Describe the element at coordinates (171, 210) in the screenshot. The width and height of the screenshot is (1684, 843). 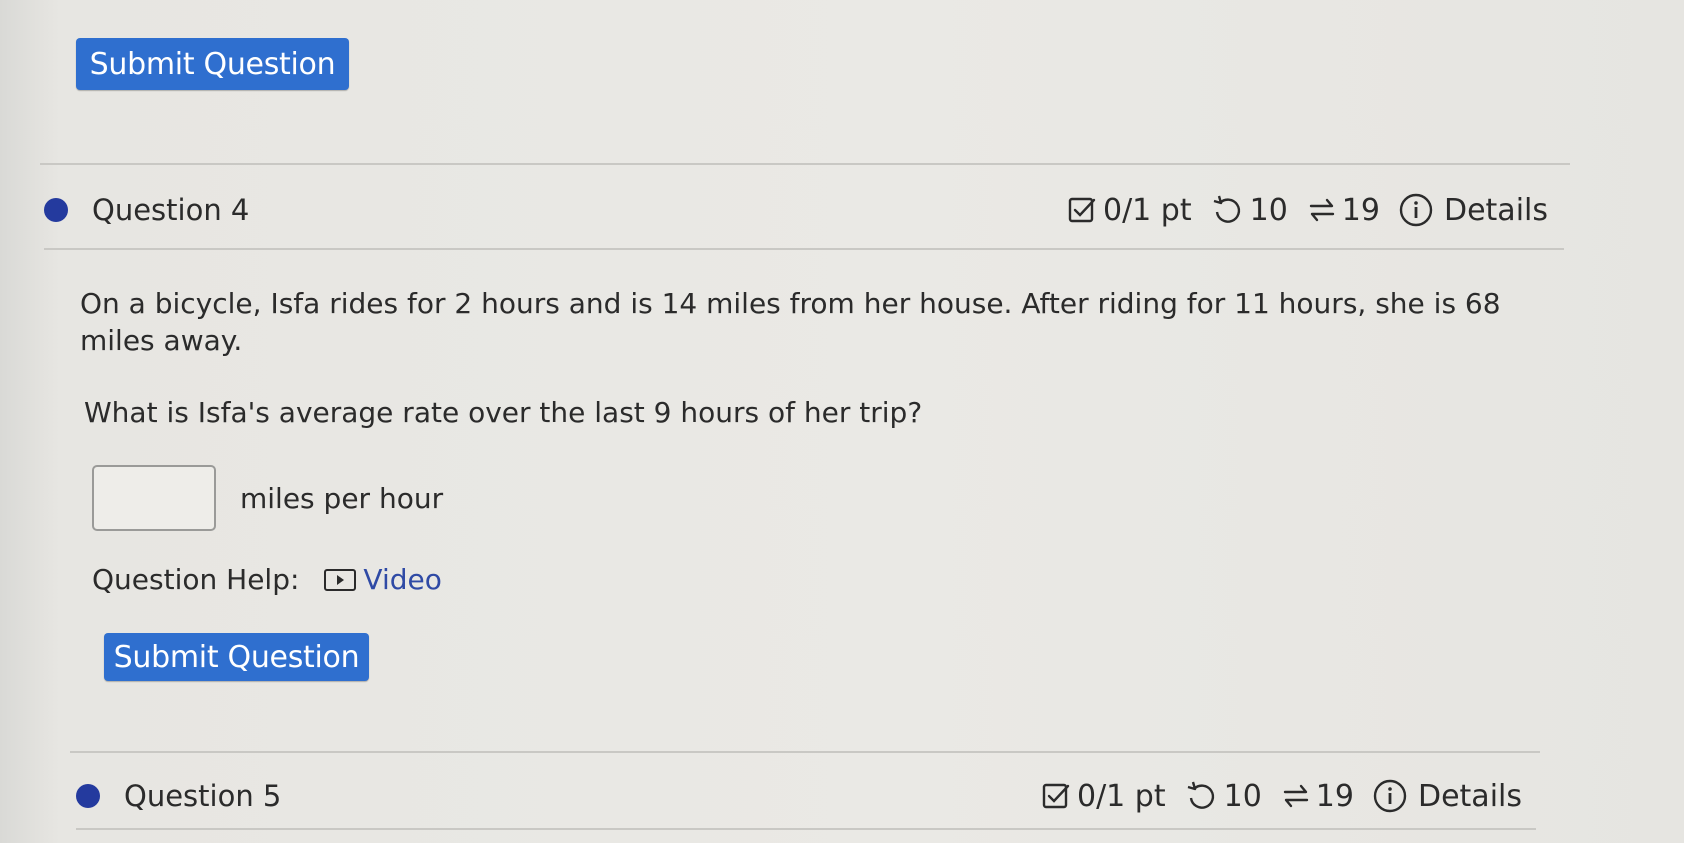
I see `question-4-title: Question 4` at that location.